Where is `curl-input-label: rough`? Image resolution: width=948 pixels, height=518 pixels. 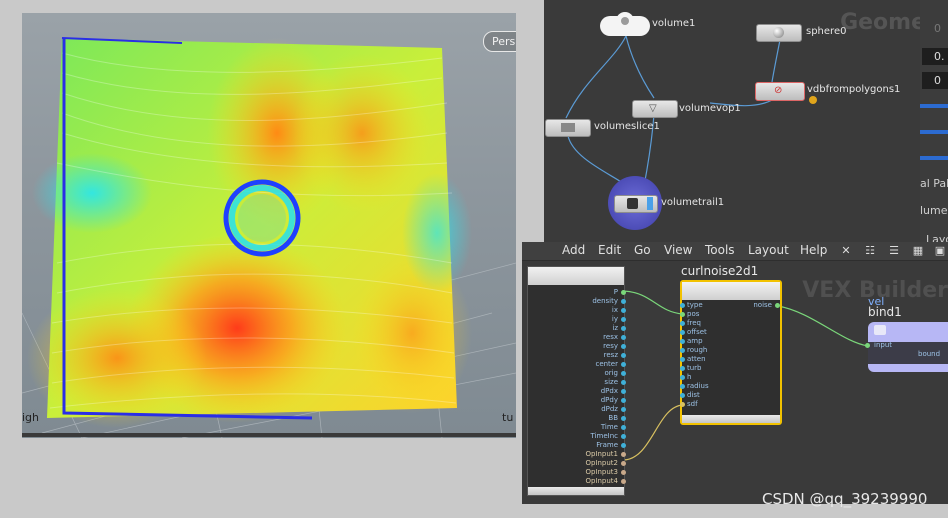
curl-input-label: rough is located at coordinates (697, 350).